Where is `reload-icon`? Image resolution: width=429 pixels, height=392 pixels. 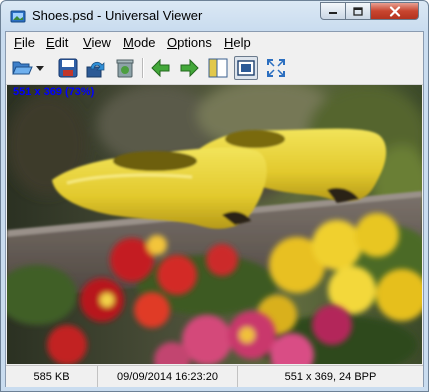
reload-icon is located at coordinates (95, 69).